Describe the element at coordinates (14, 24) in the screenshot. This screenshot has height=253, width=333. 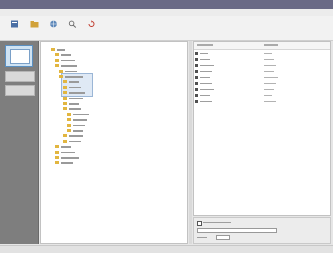
I see `document-icon` at that location.